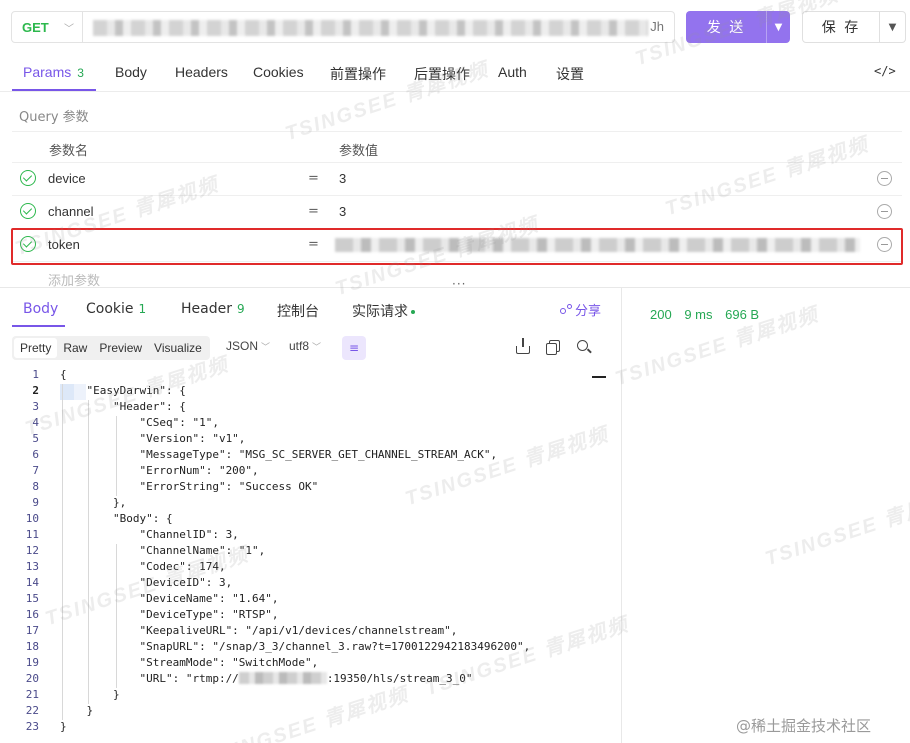  What do you see at coordinates (120, 348) in the screenshot?
I see `format-preview-button: Preview` at bounding box center [120, 348].